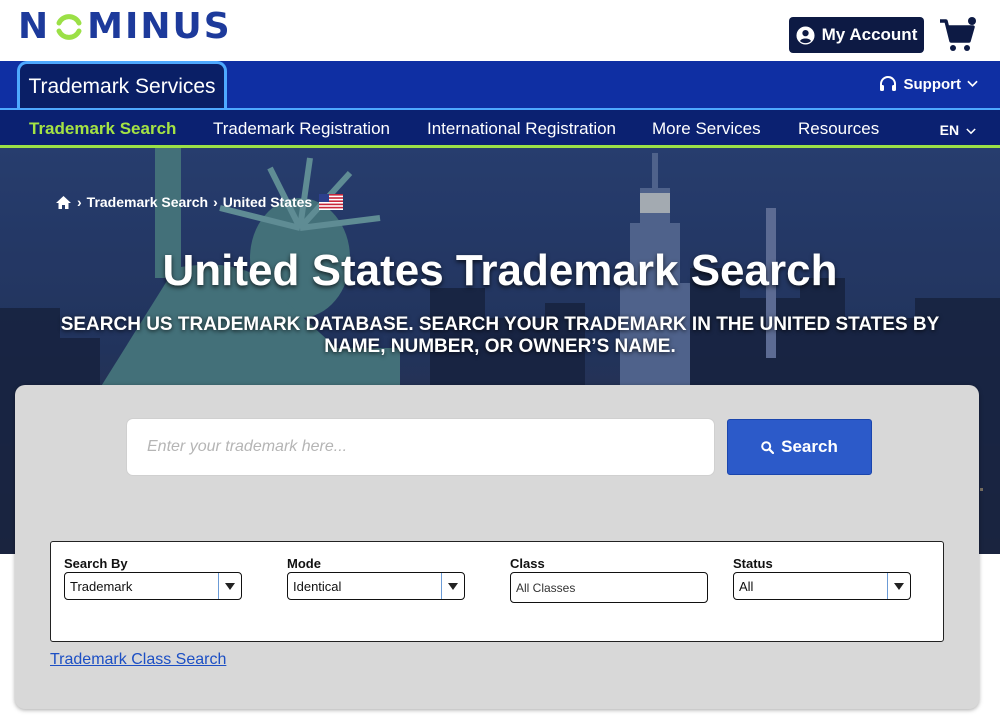 The image size is (1000, 720). Describe the element at coordinates (376, 586) in the screenshot. I see `mode-select: Identical` at that location.